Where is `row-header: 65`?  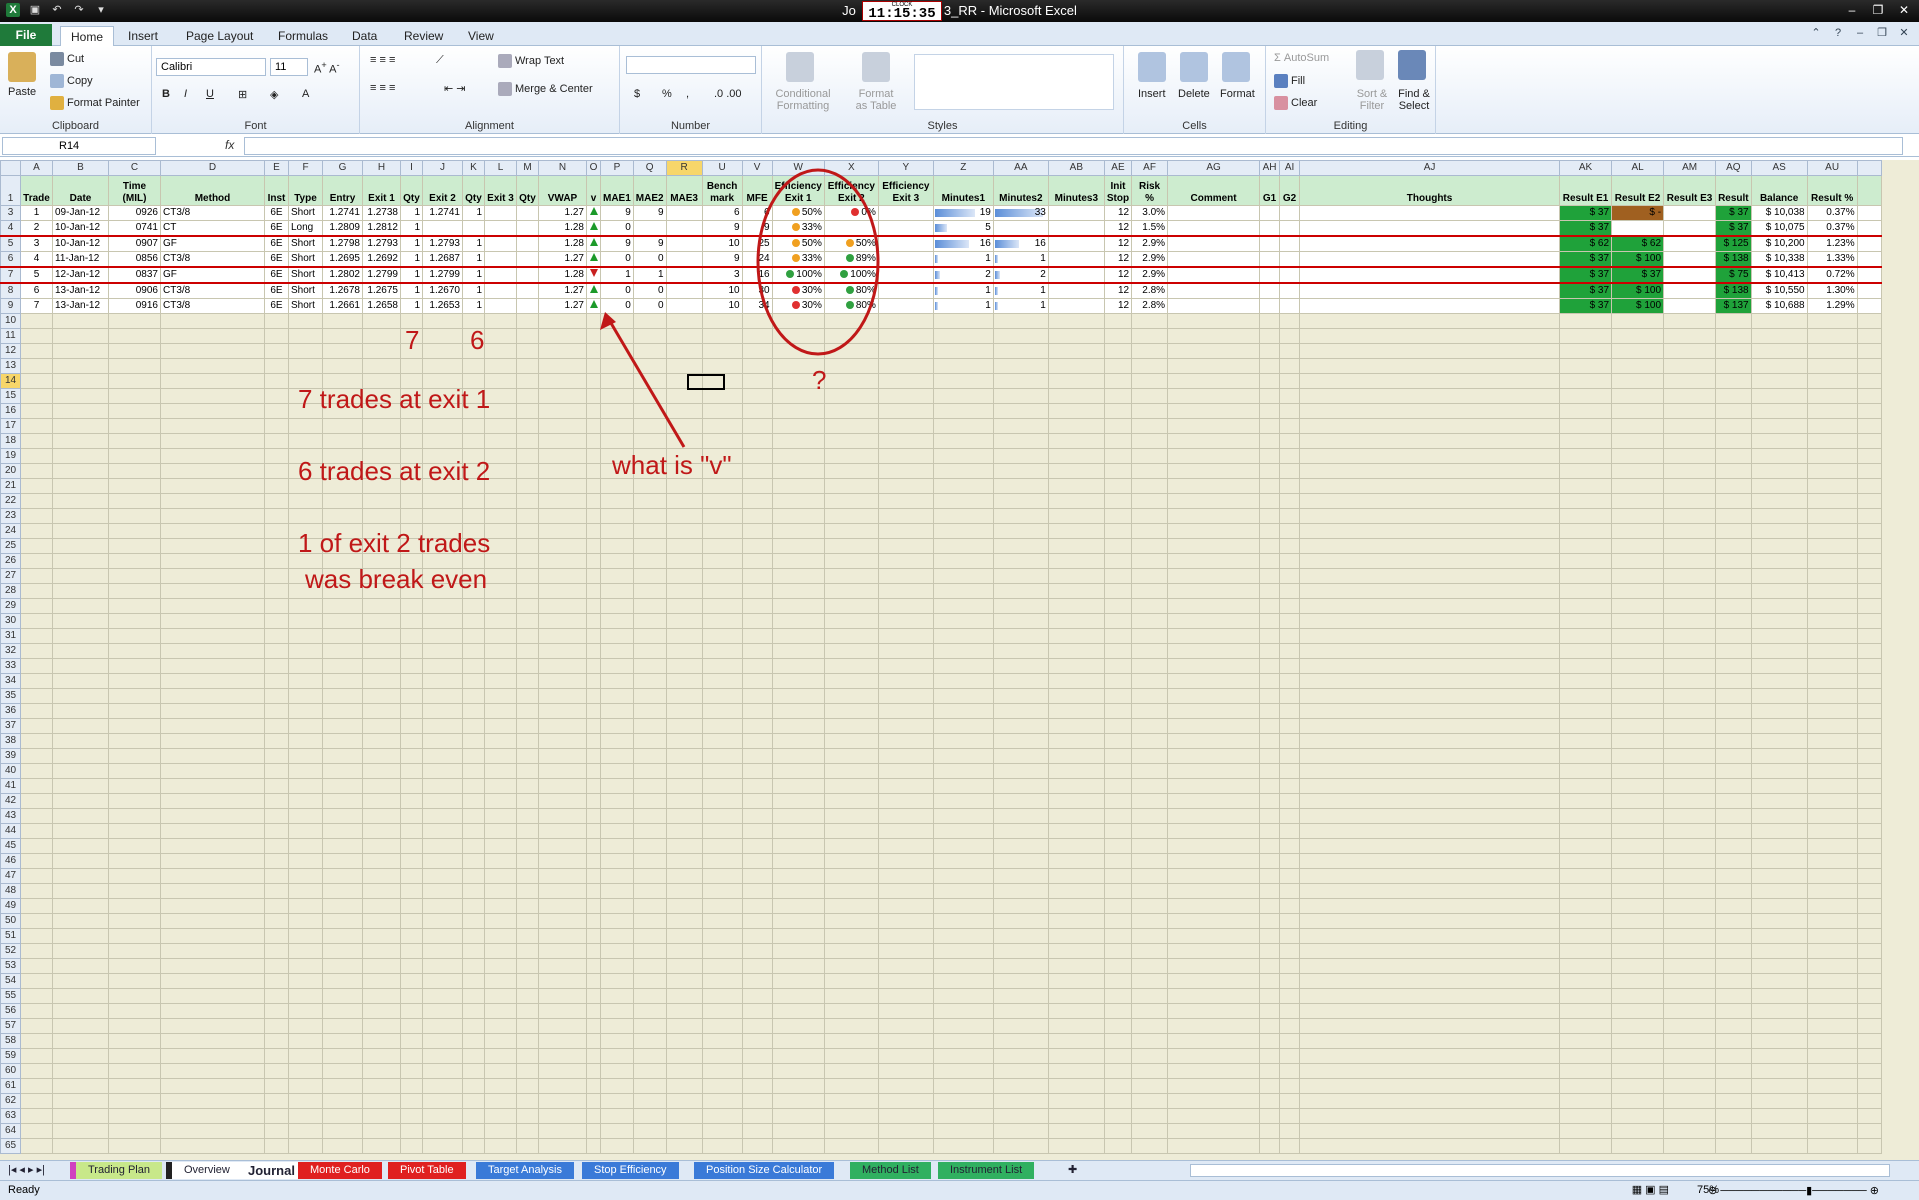 row-header: 65 is located at coordinates (10, 1146).